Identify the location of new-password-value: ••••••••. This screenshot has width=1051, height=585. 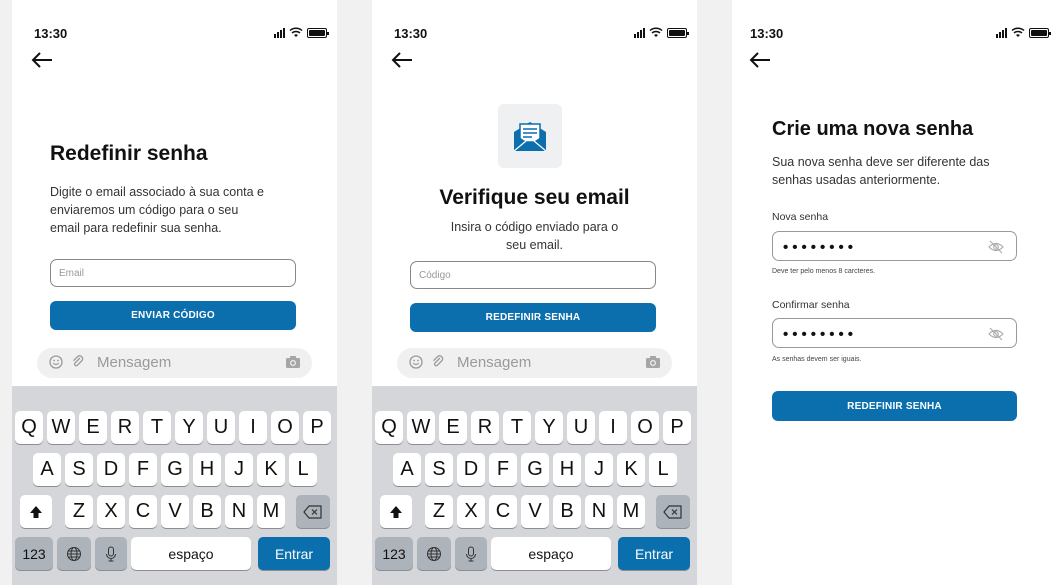
(820, 247).